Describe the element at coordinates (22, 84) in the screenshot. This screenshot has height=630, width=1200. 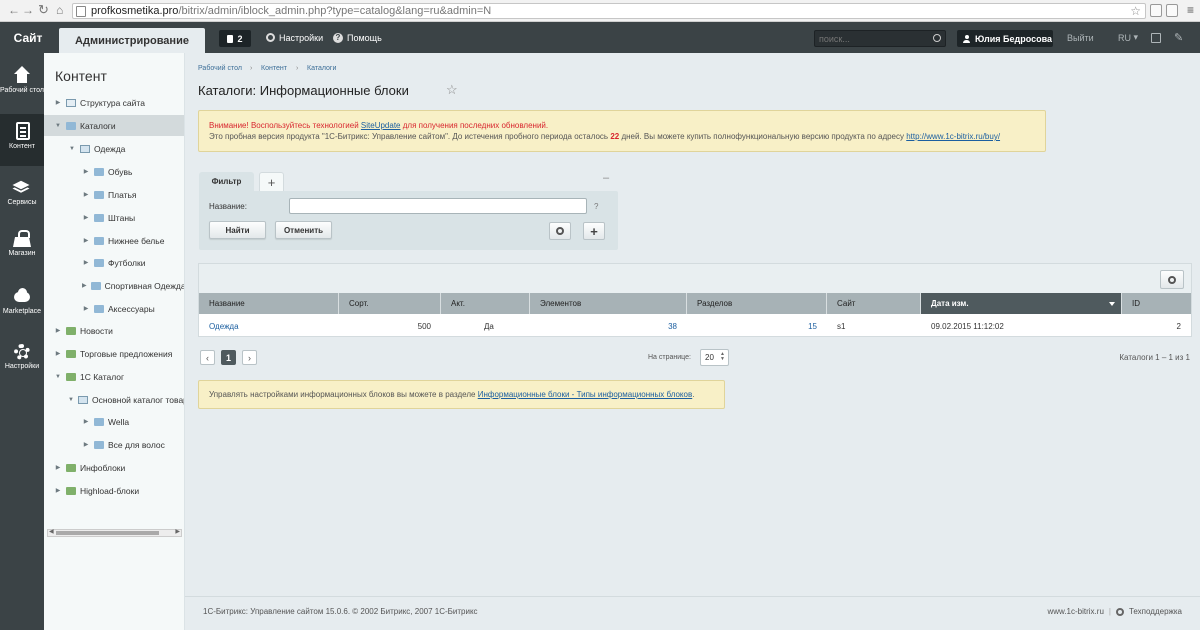
I see `nav-desktop: Рабочий стол` at that location.